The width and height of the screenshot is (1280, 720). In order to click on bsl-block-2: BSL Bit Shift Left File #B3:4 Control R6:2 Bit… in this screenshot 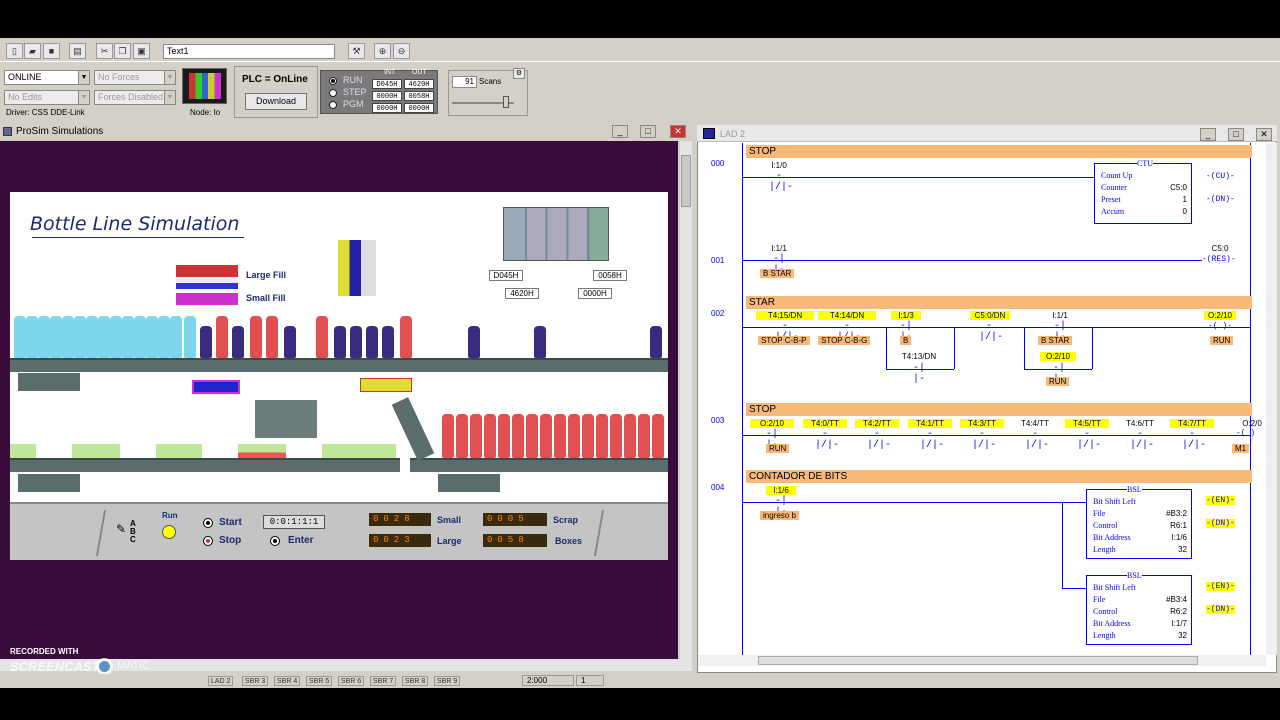, I will do `click(1139, 608)`.